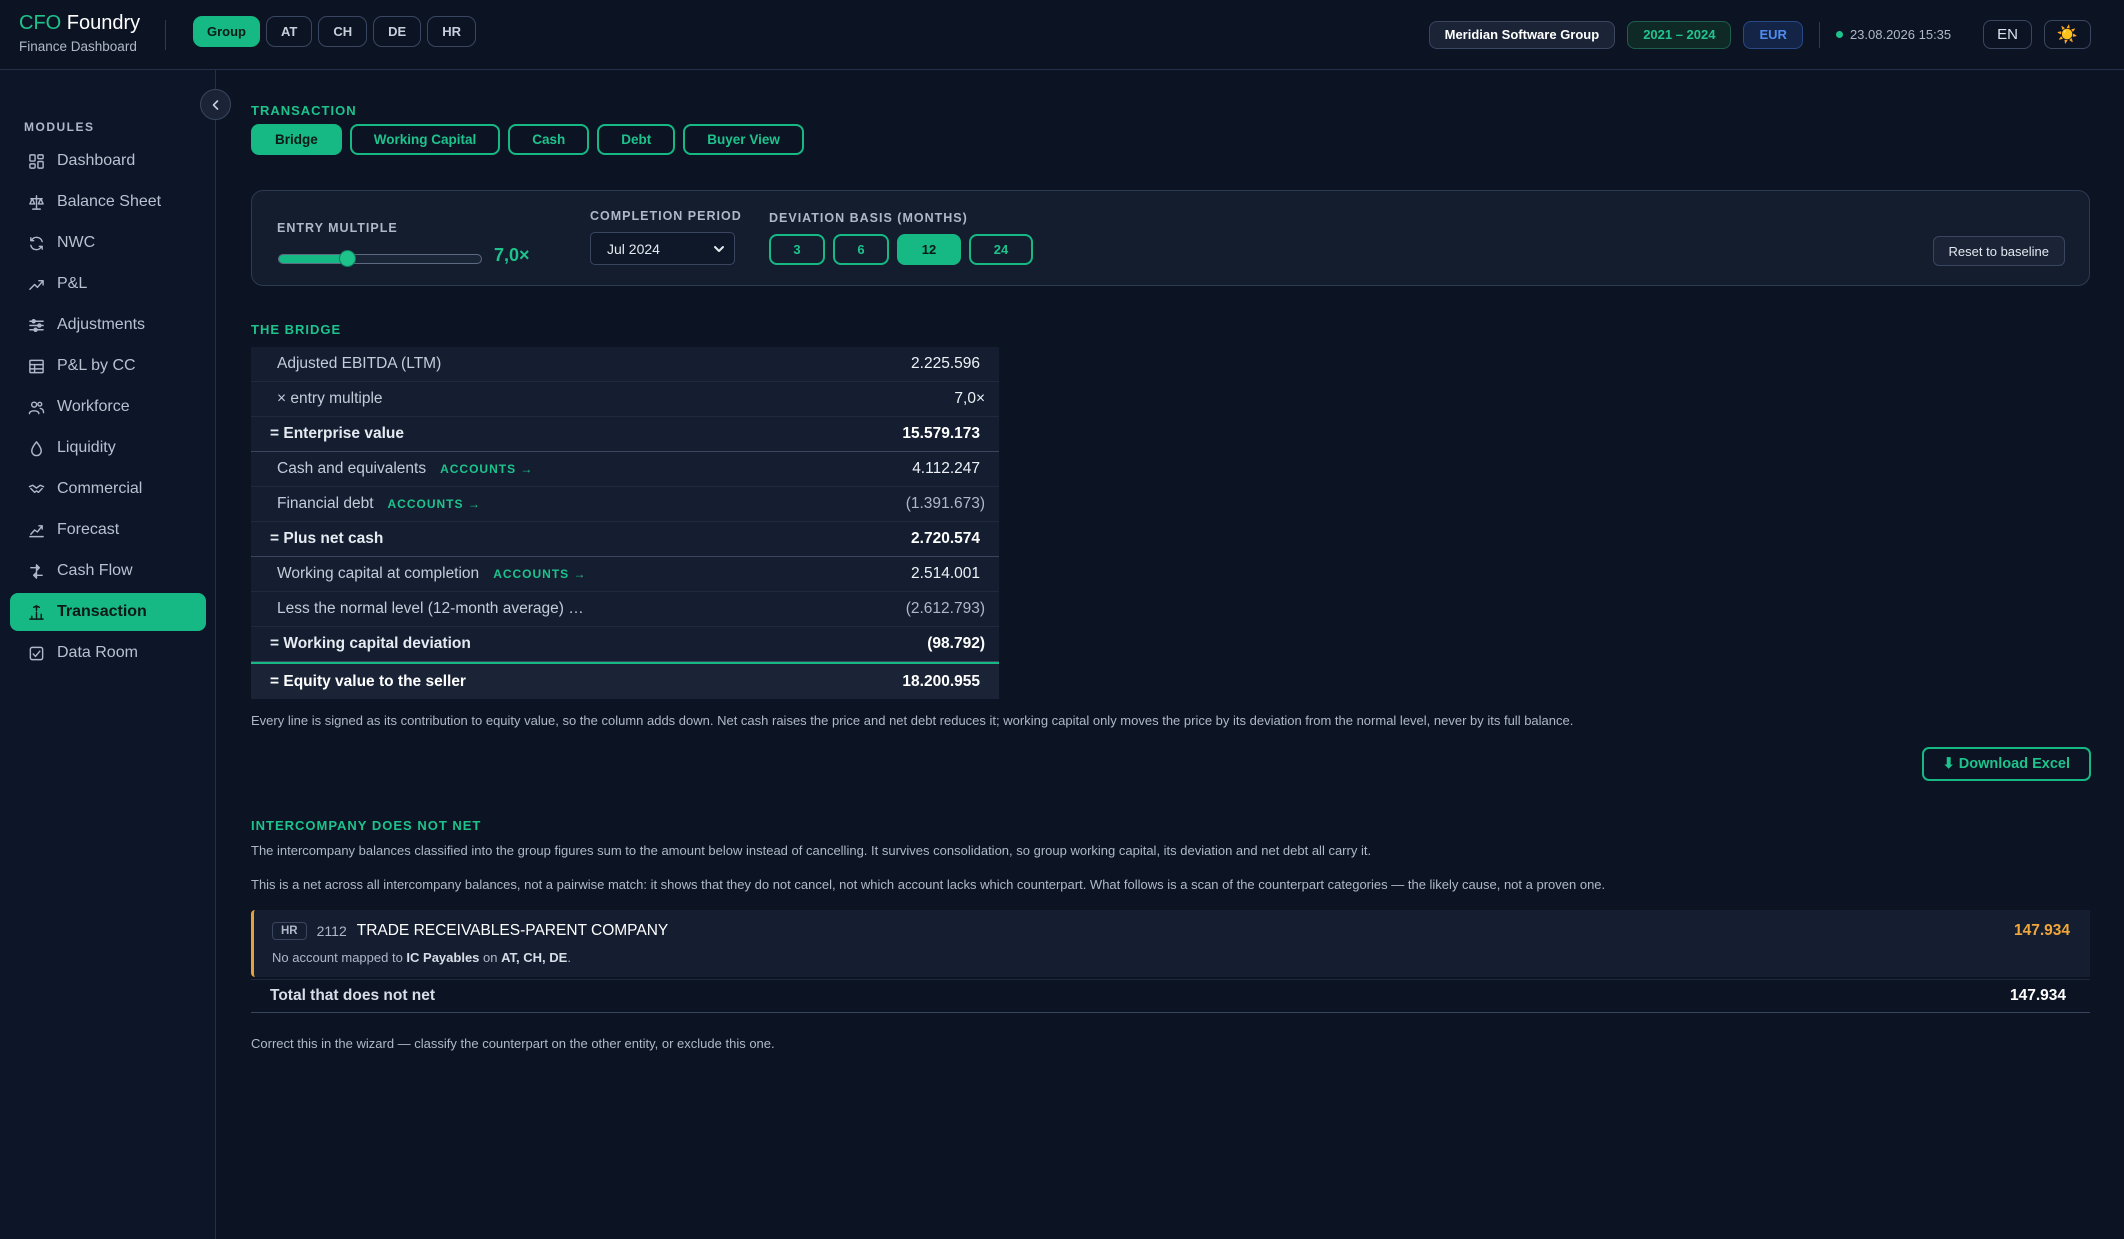 Image resolution: width=2124 pixels, height=1239 pixels. Describe the element at coordinates (1998, 251) in the screenshot. I see `reset-baseline-button: Reset to baseline` at that location.